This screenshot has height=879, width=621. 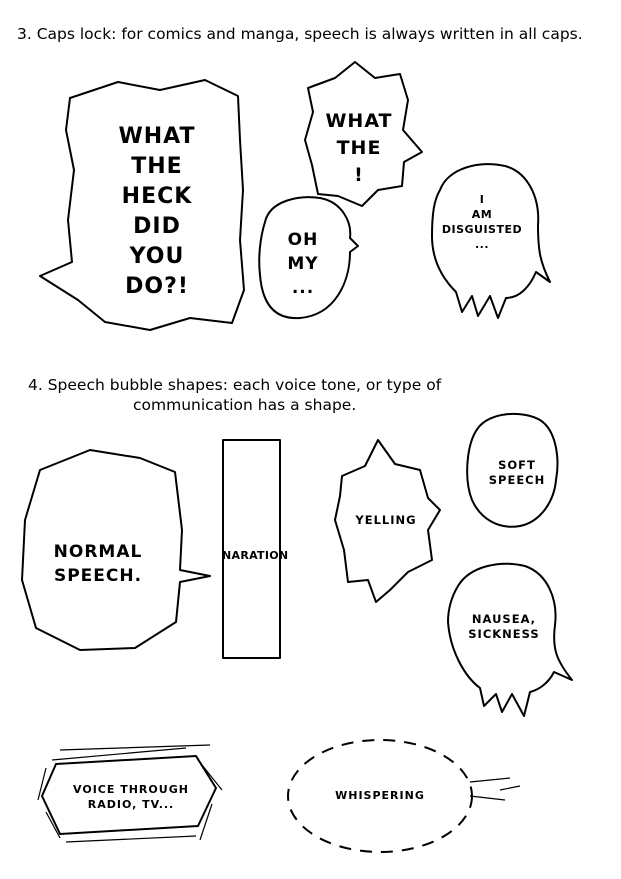 I want to click on oh-my-line-1: OH, so click(x=303, y=240).